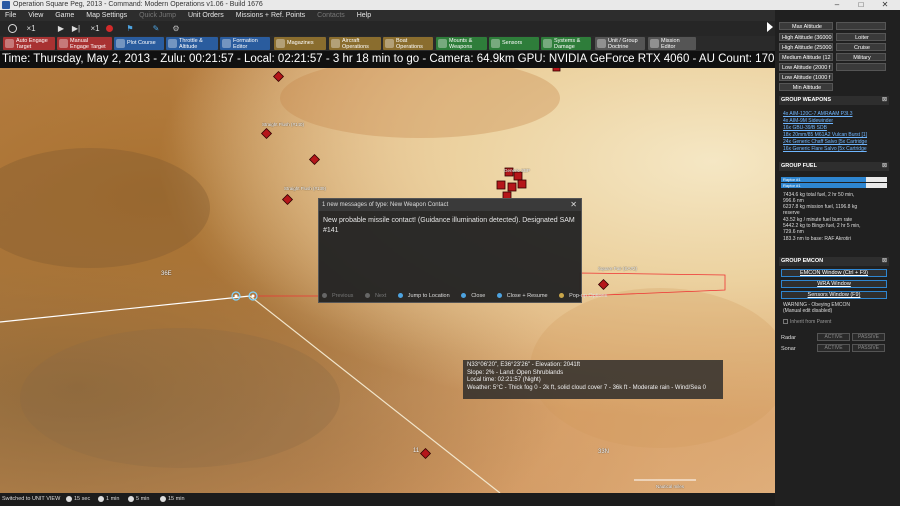  What do you see at coordinates (377, 296) in the screenshot?
I see `next-message-button: Next` at bounding box center [377, 296].